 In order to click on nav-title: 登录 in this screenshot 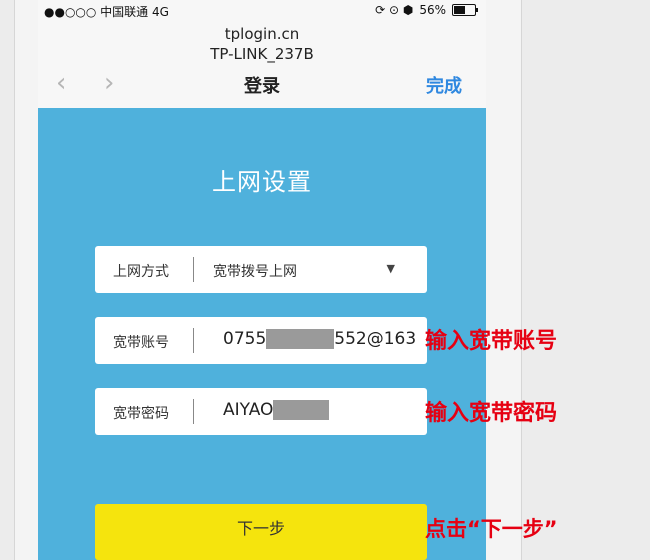, I will do `click(262, 86)`.